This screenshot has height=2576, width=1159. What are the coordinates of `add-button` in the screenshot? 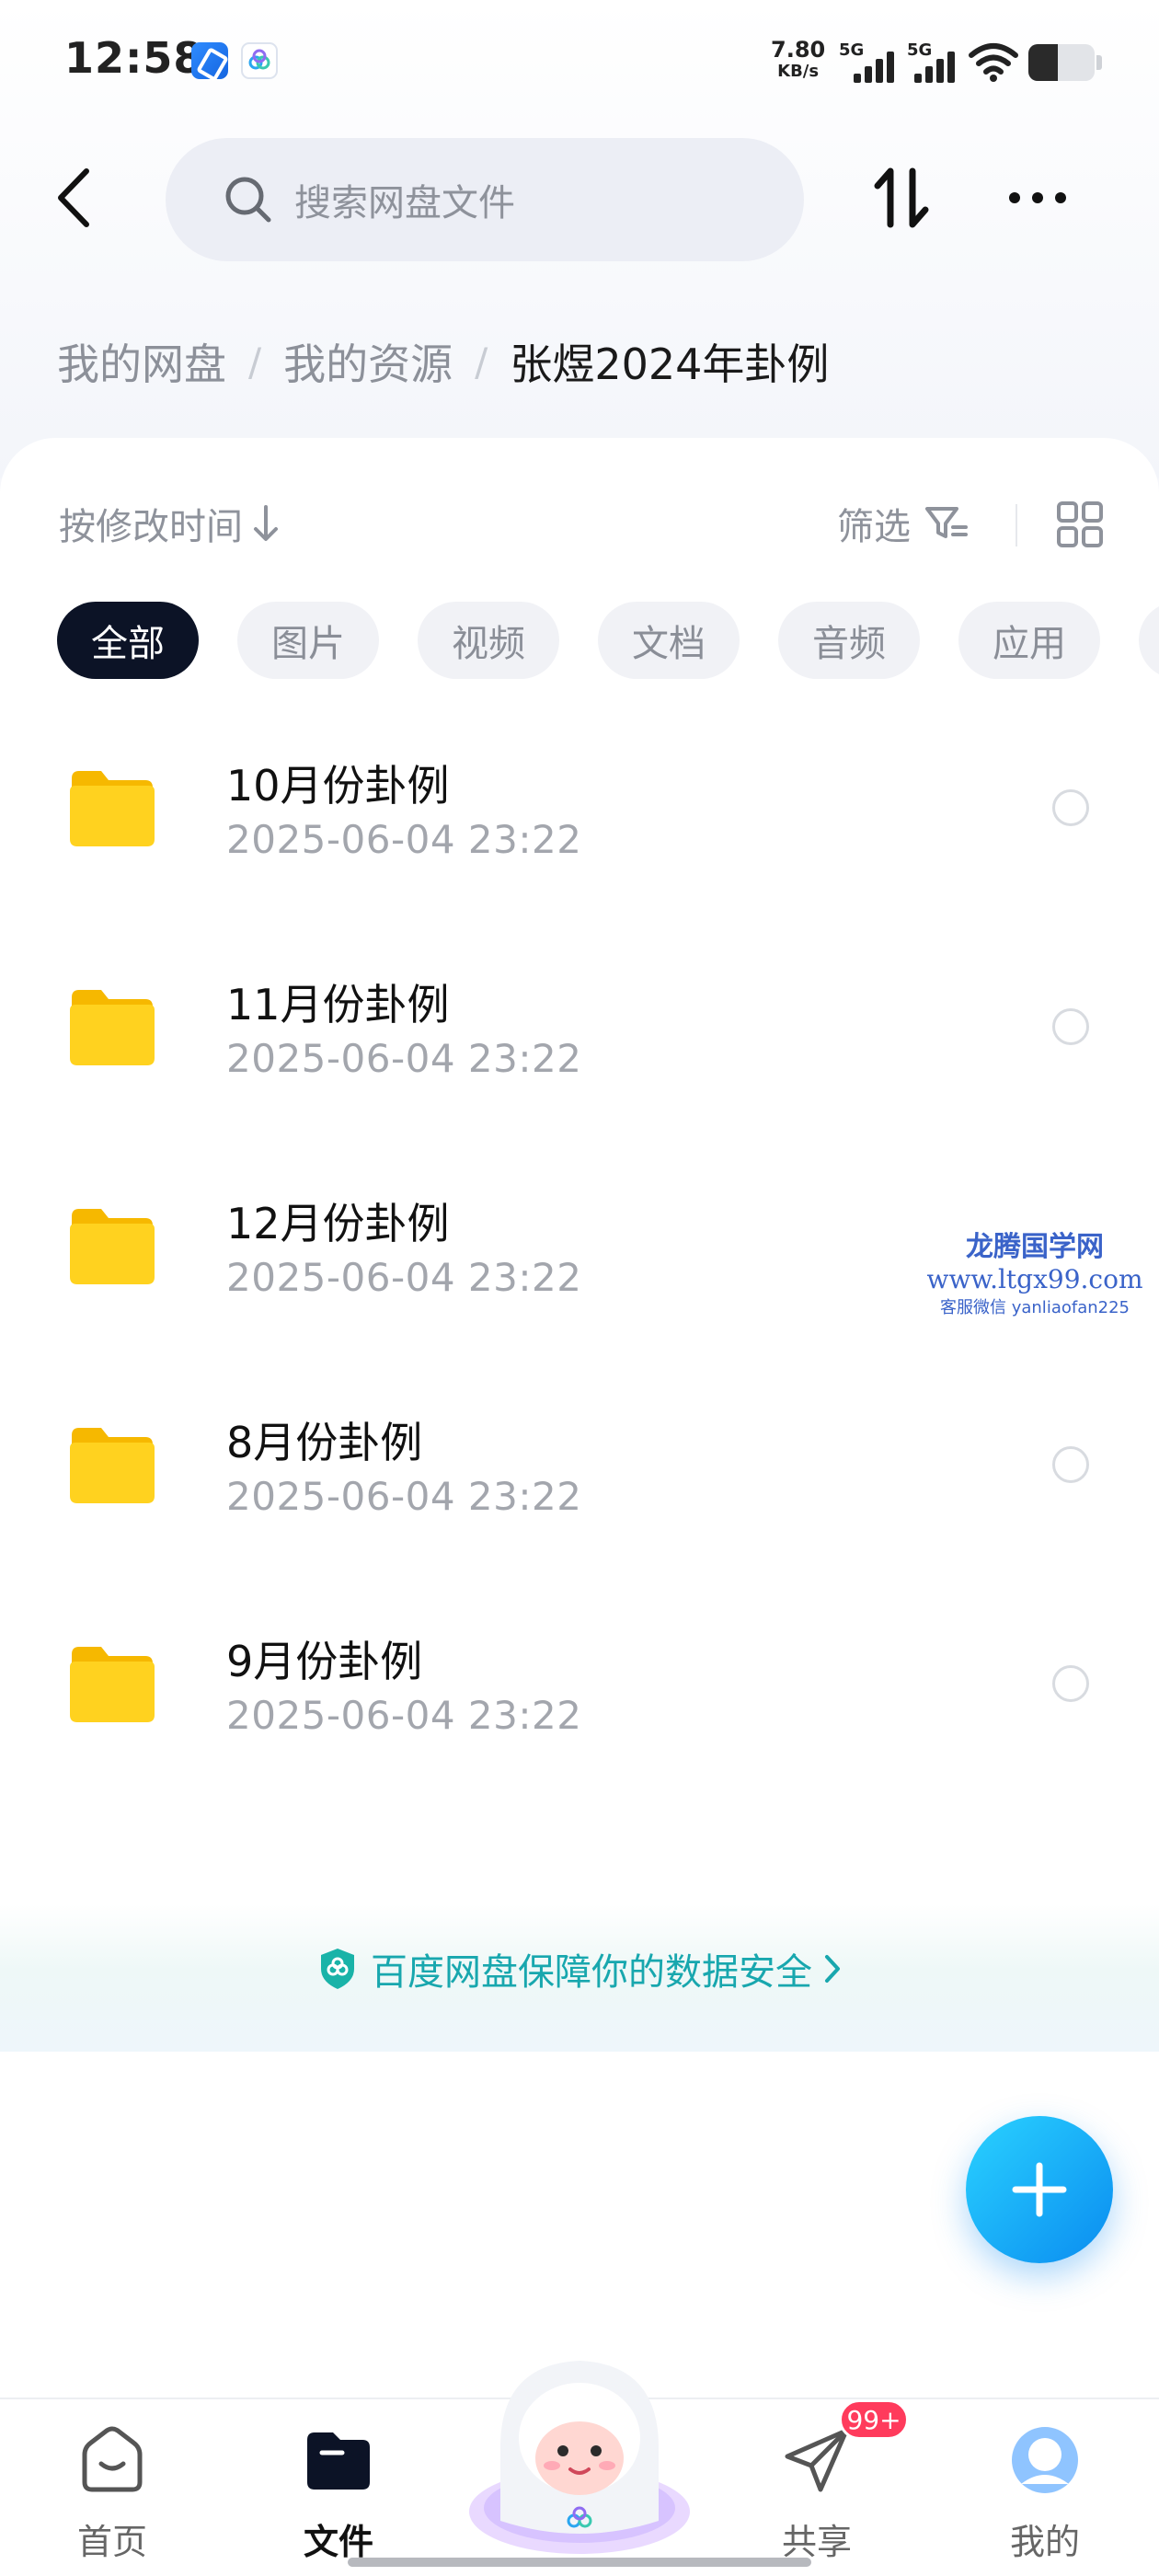 It's located at (1039, 2189).